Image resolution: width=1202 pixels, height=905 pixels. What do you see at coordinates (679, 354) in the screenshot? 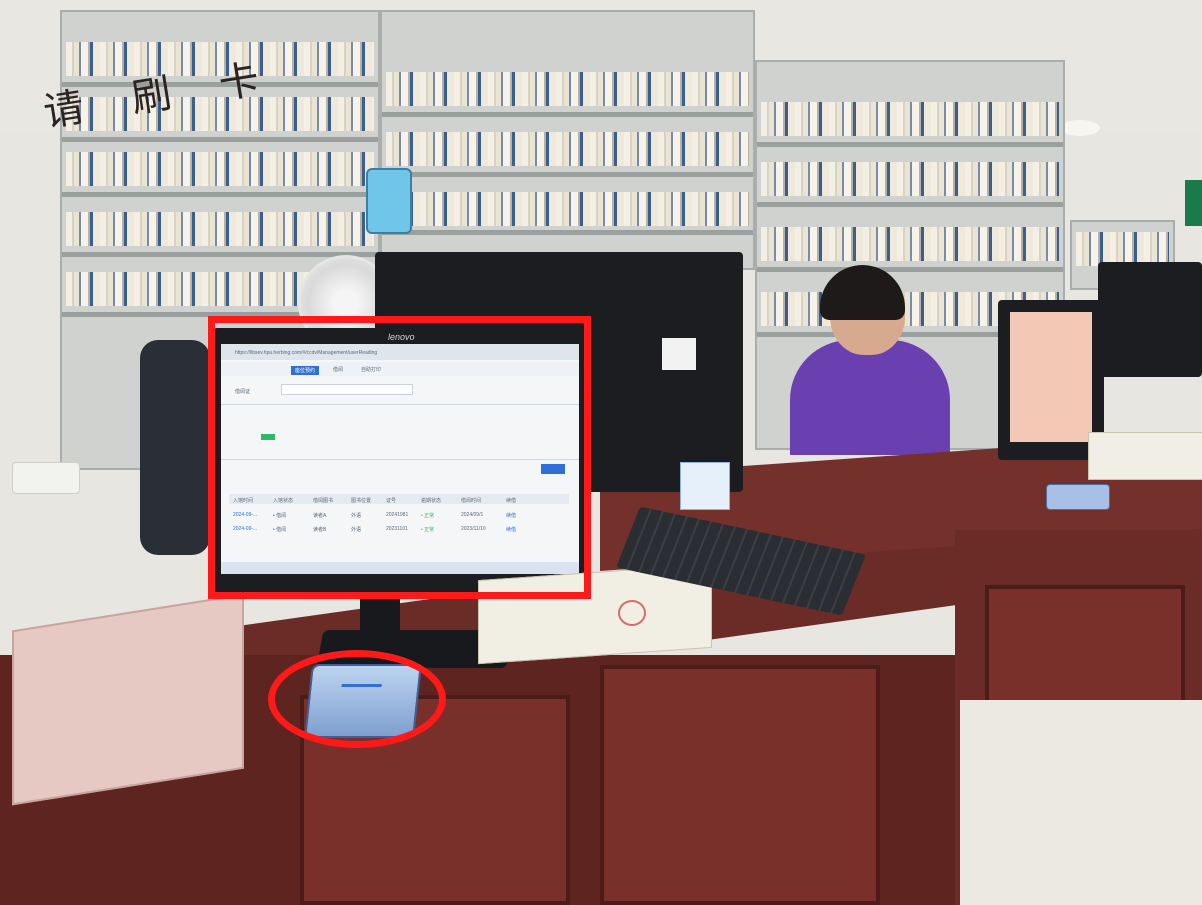
I see `qr-sticker` at bounding box center [679, 354].